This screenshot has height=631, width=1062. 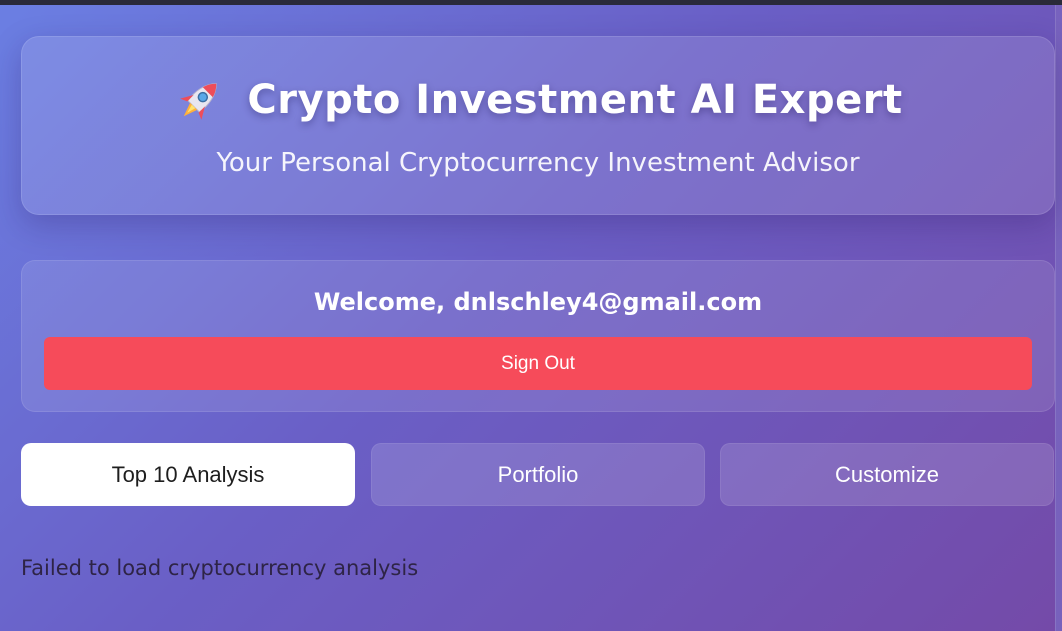 What do you see at coordinates (538, 474) in the screenshot?
I see `tab-portfolio: Portfolio` at bounding box center [538, 474].